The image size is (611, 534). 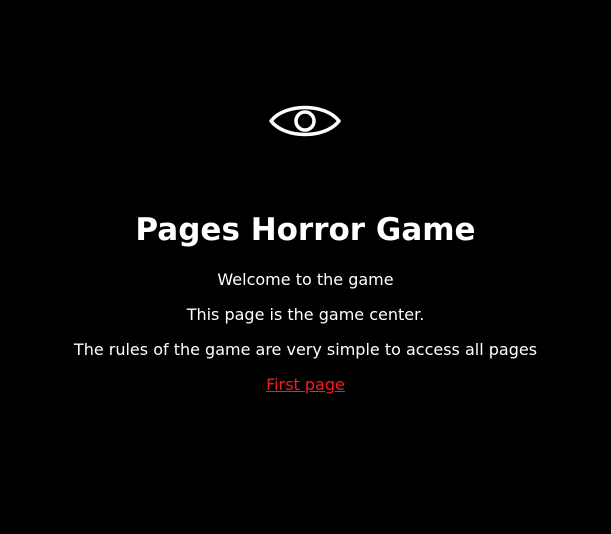 I want to click on first-page-line: First page, so click(x=305, y=385).